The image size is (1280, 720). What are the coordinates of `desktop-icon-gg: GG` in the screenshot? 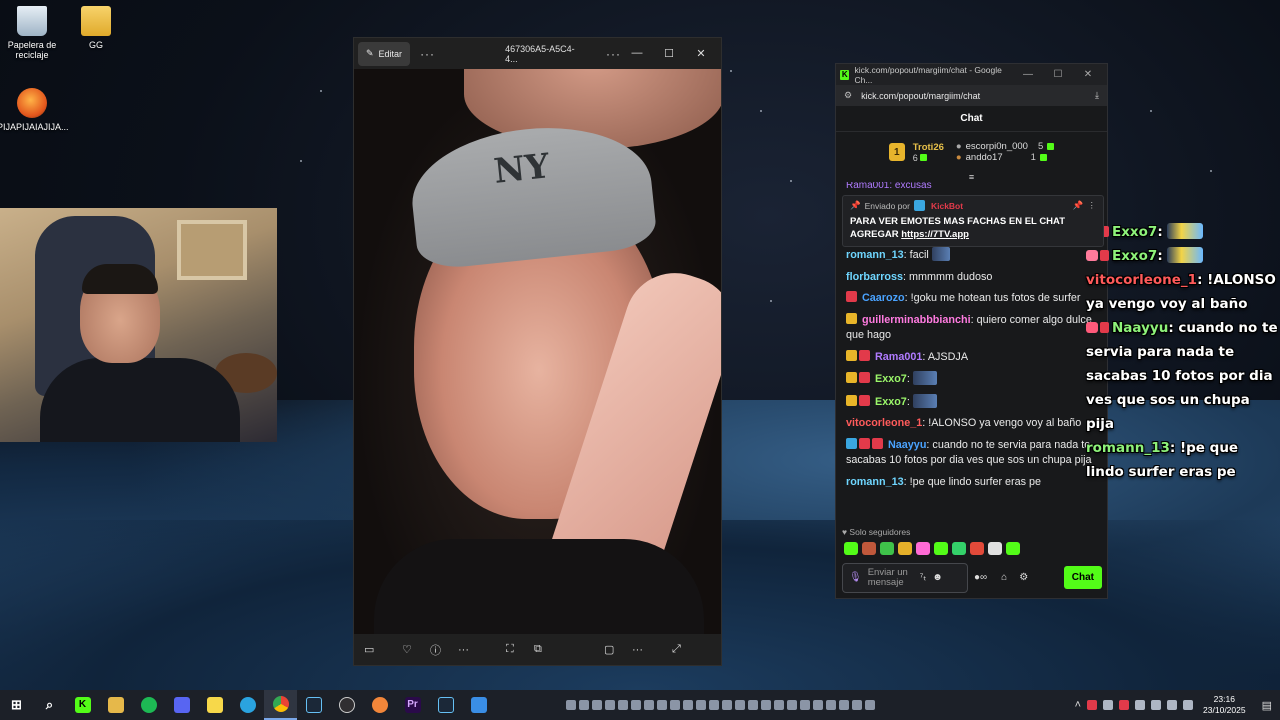 It's located at (96, 28).